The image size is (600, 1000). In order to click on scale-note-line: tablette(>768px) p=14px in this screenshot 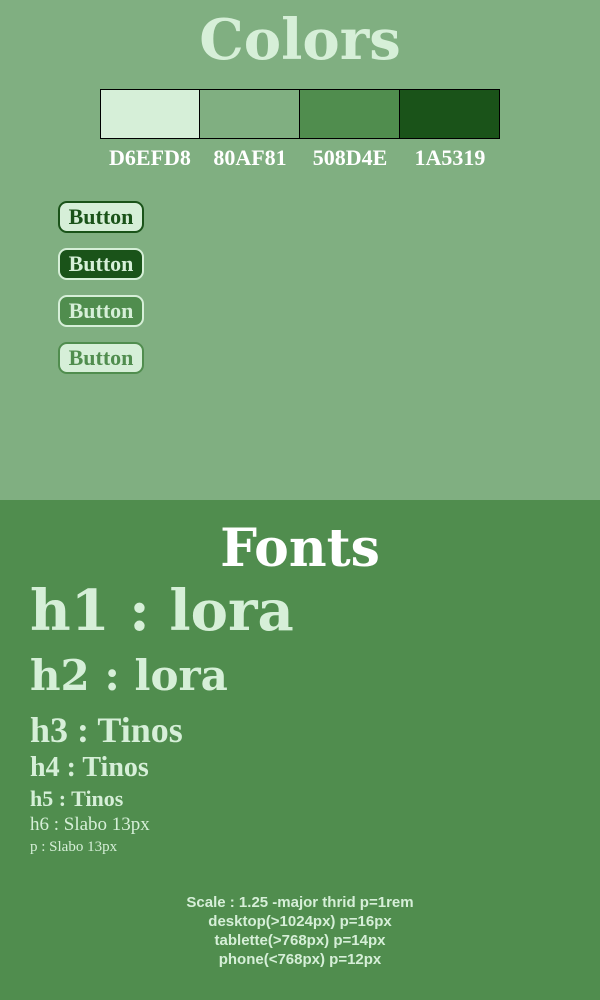, I will do `click(300, 940)`.